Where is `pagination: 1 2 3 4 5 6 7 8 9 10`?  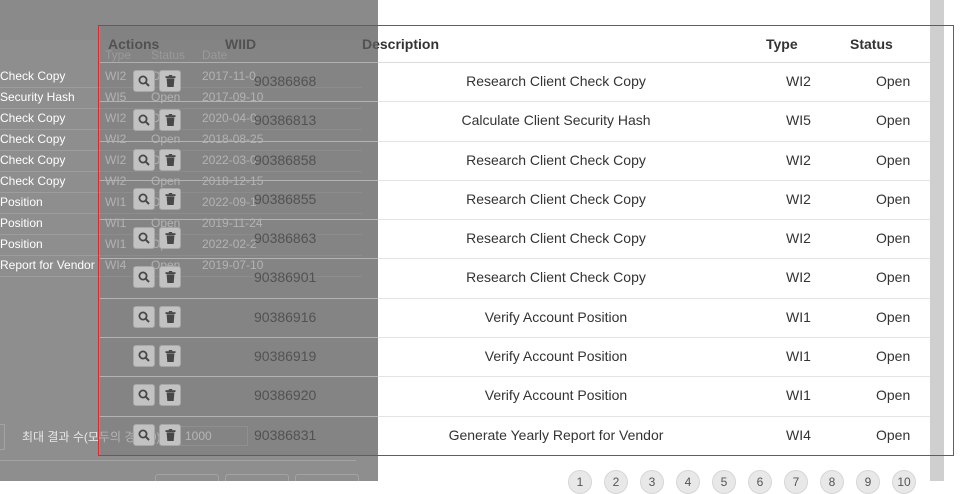 pagination: 1 2 3 4 5 6 7 8 9 10 is located at coordinates (742, 482).